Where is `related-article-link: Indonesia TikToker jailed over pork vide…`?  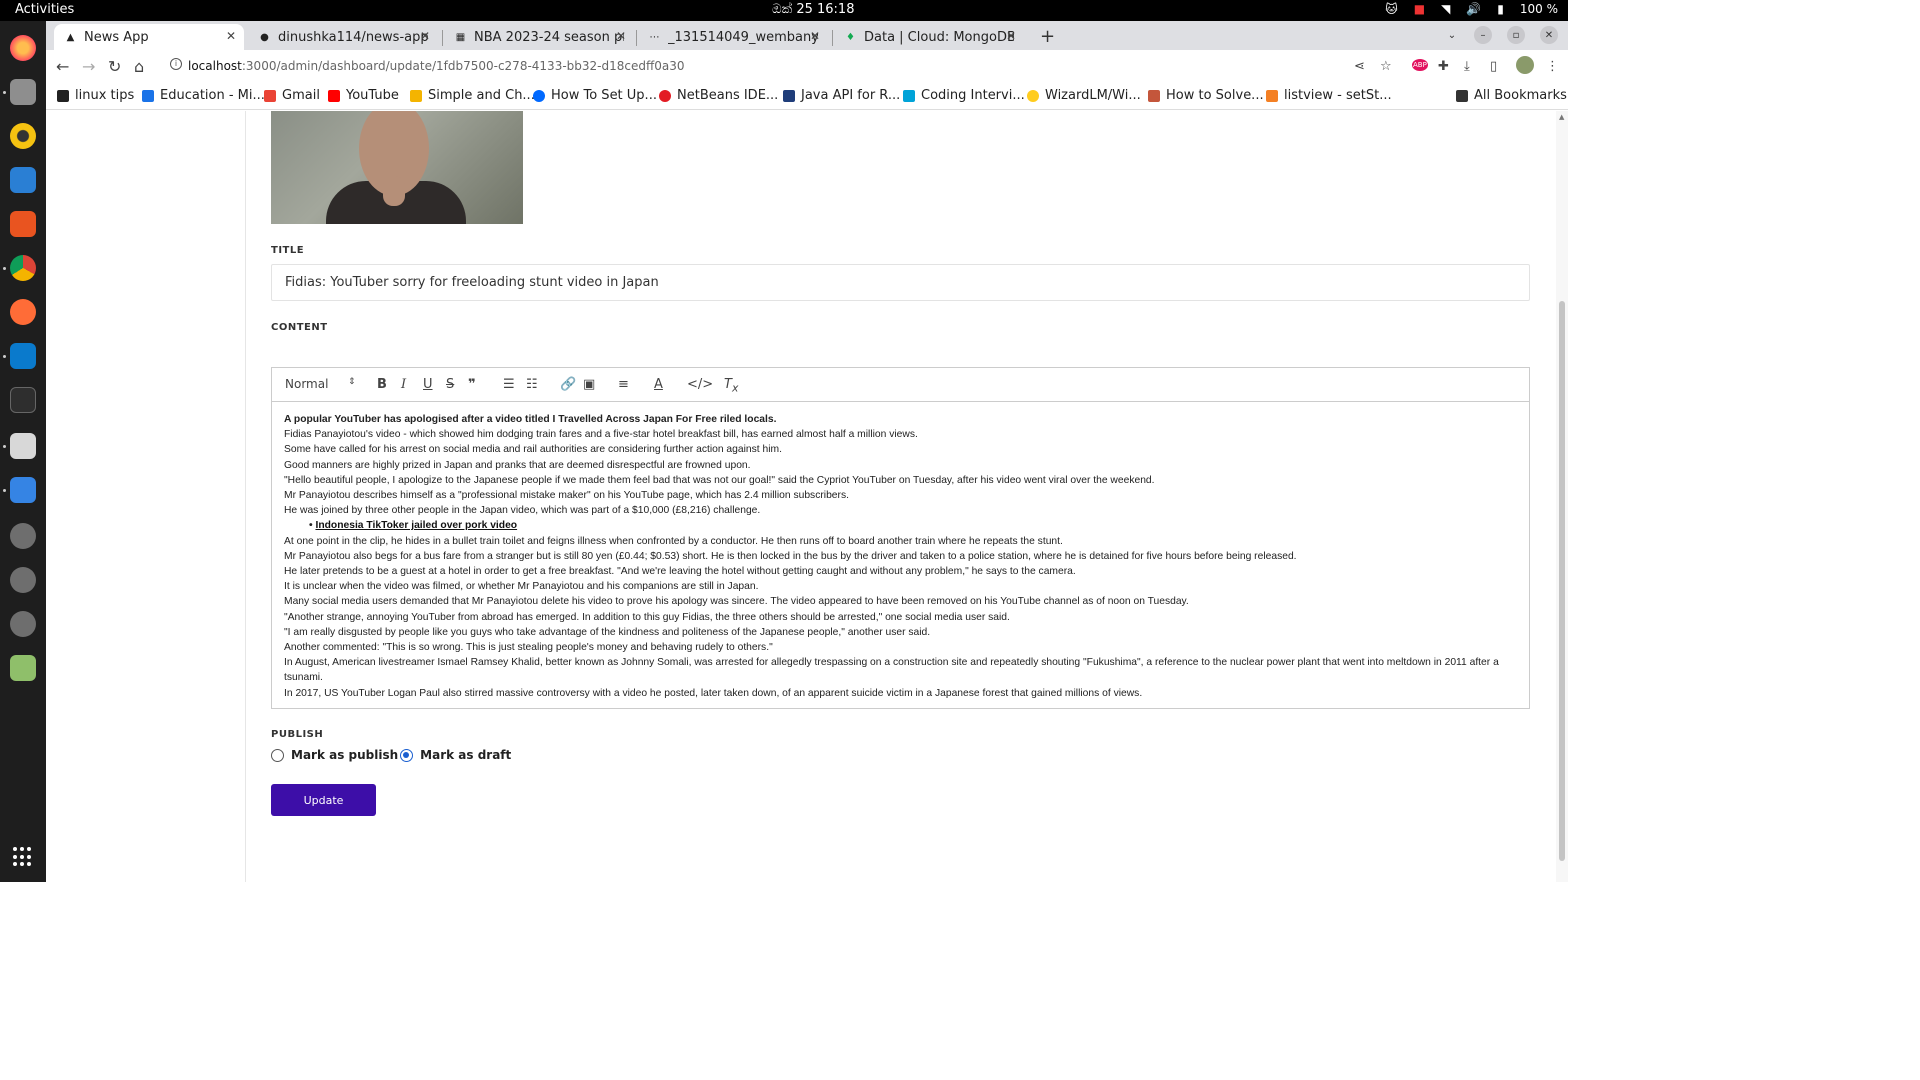 related-article-link: Indonesia TikToker jailed over pork vide… is located at coordinates (416, 525).